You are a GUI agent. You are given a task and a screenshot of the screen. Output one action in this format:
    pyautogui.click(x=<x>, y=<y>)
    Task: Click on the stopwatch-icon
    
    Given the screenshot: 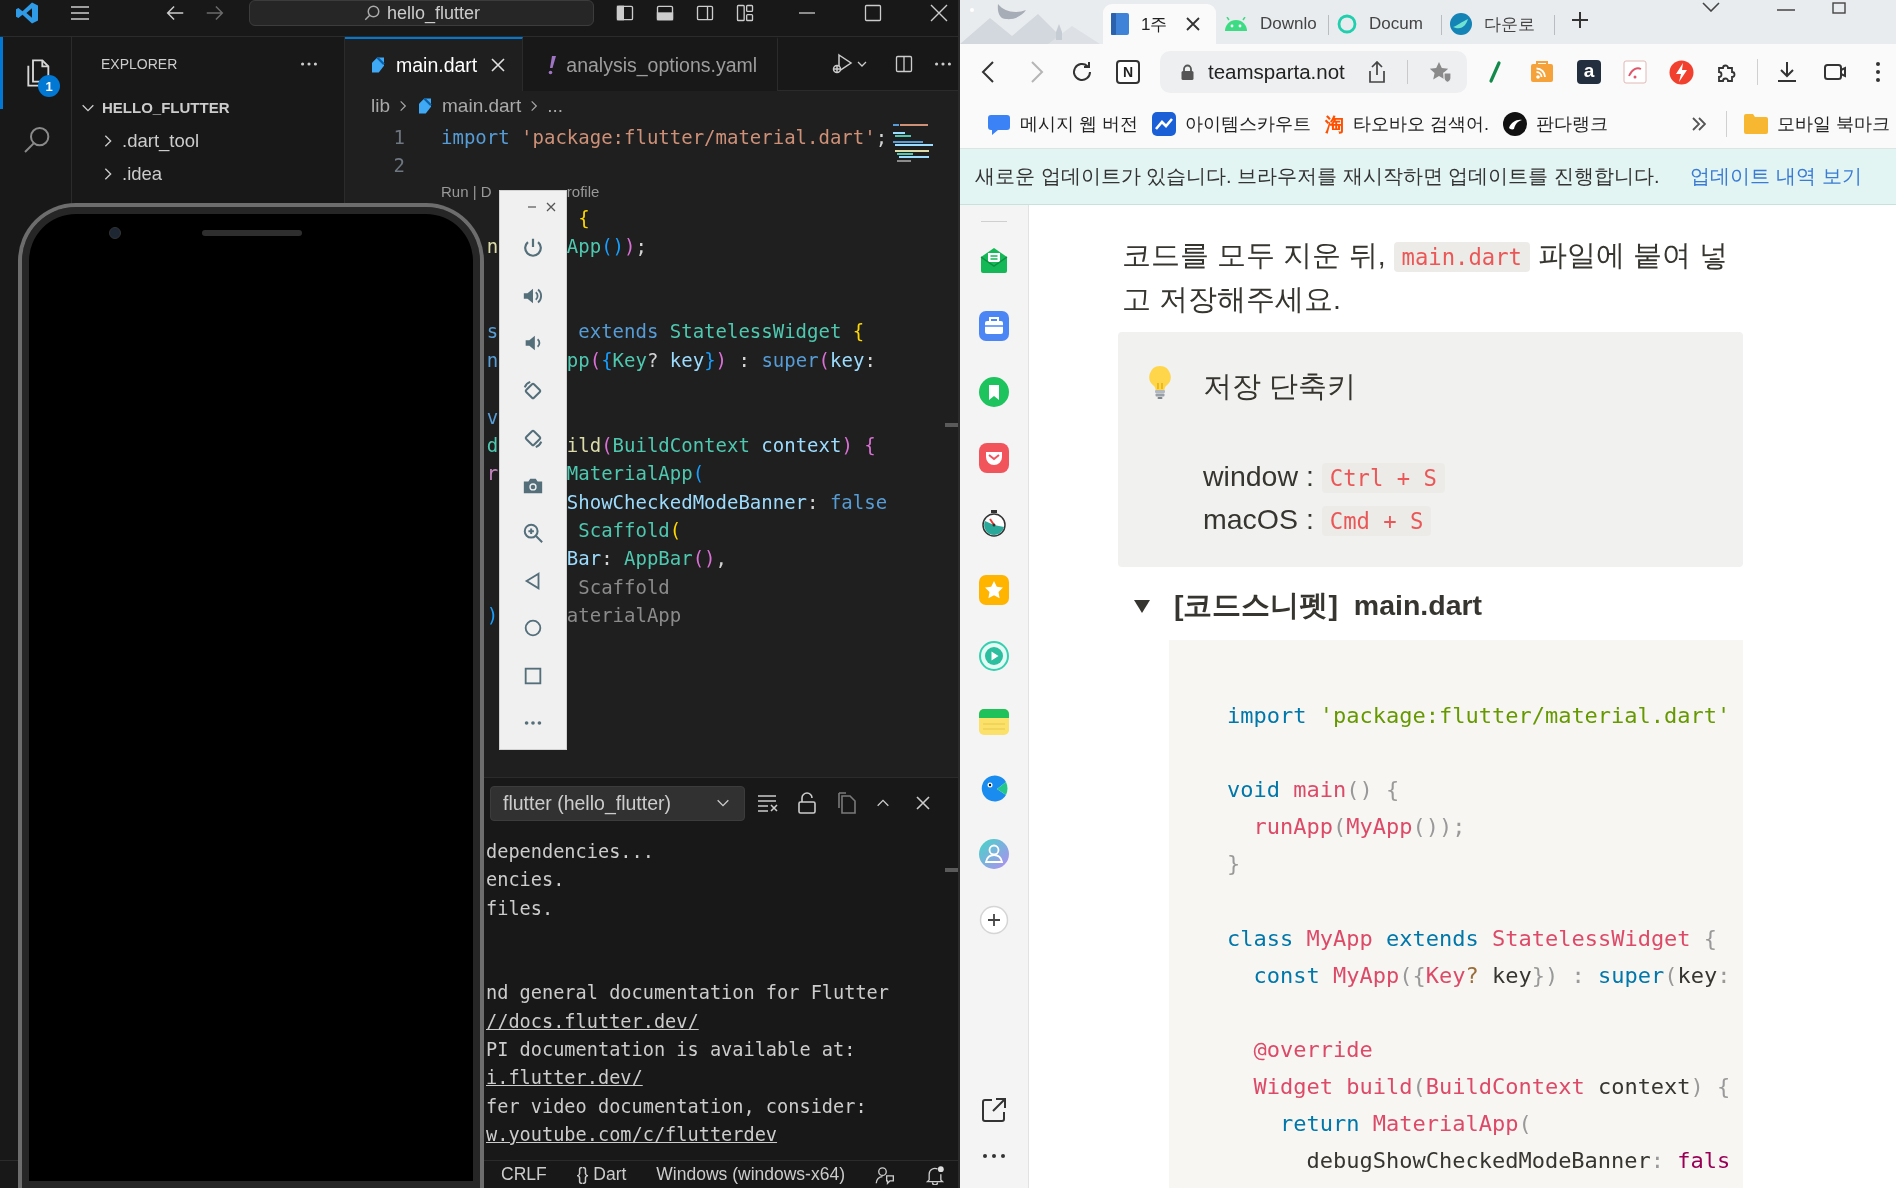 What is the action you would take?
    pyautogui.click(x=994, y=524)
    